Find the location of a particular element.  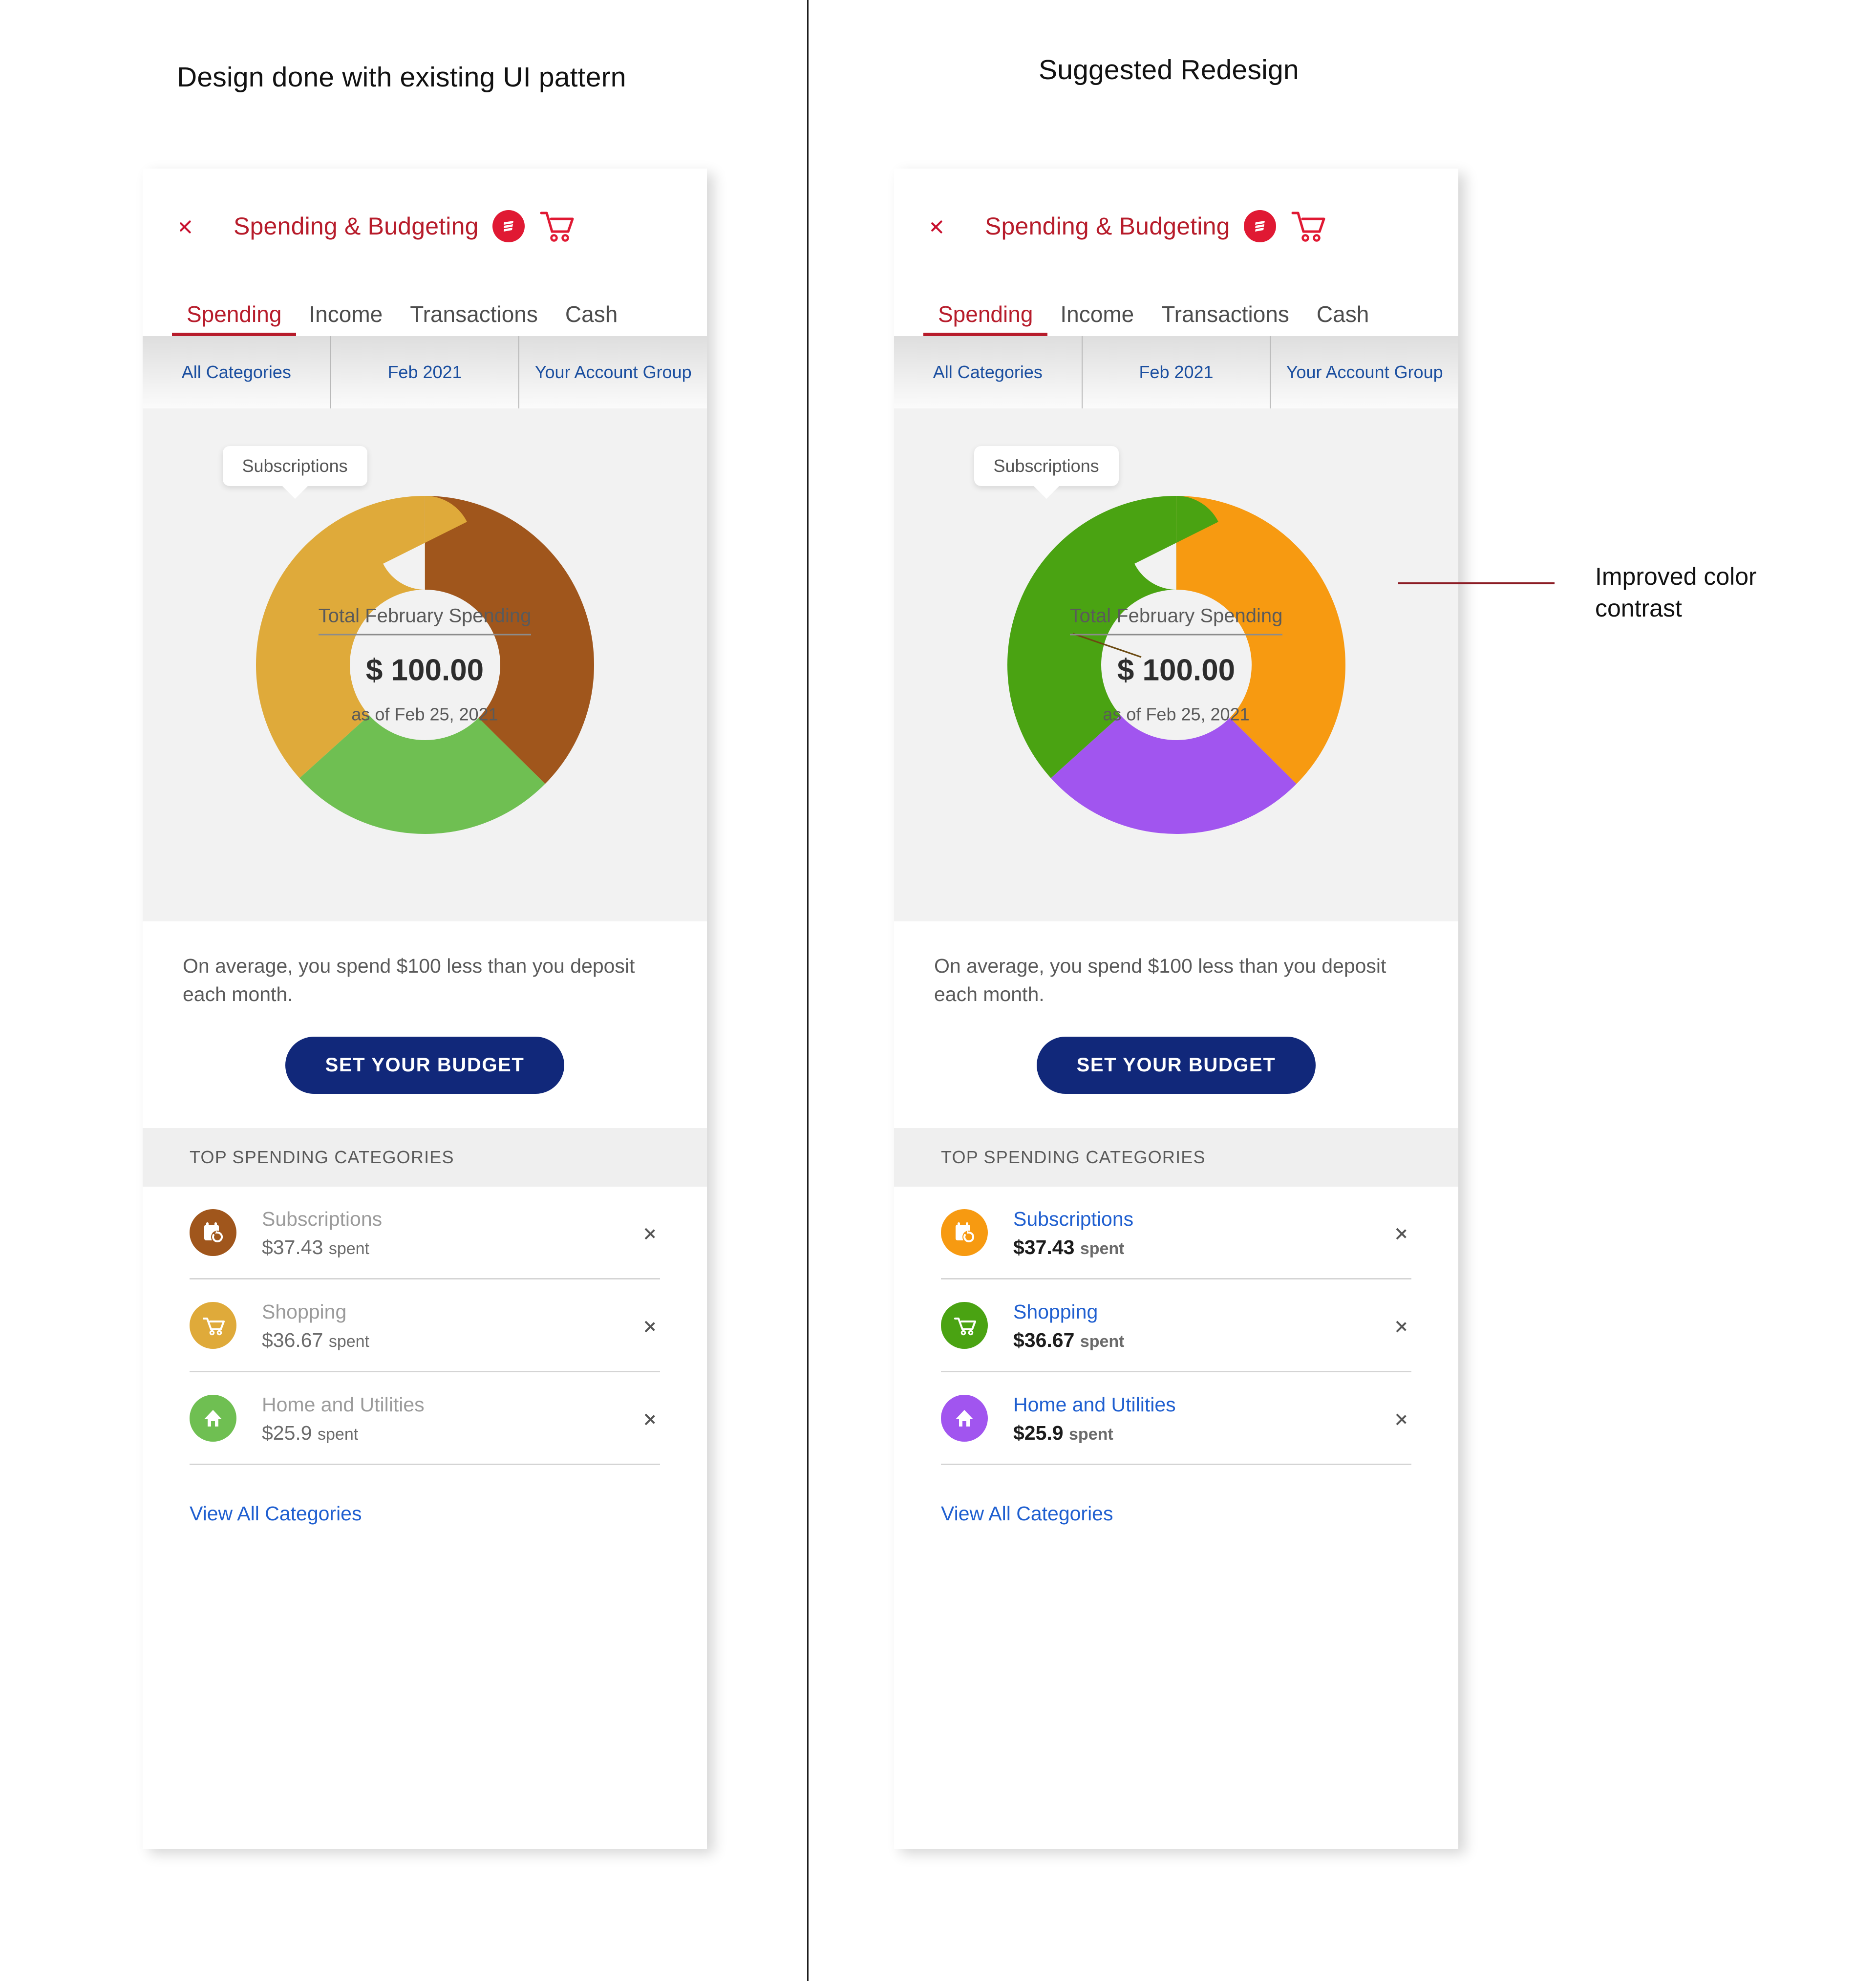

right-panel-caption: Suggested Redesign is located at coordinates (1169, 69).